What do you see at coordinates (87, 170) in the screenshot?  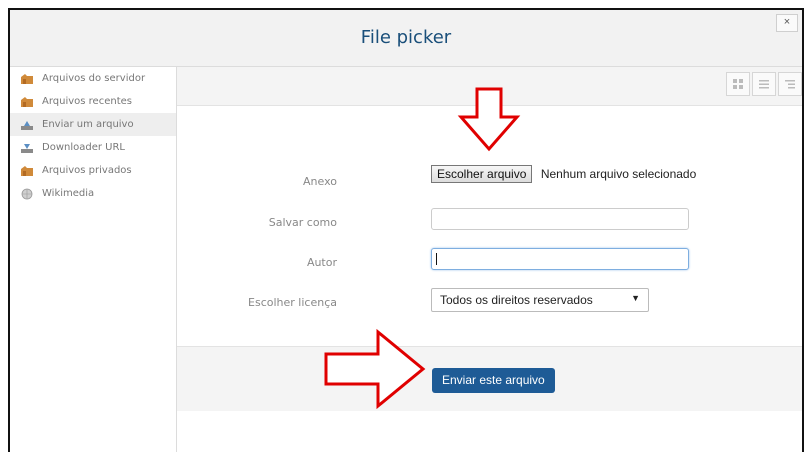 I see `sidebar-item-label: Arquivos privados` at bounding box center [87, 170].